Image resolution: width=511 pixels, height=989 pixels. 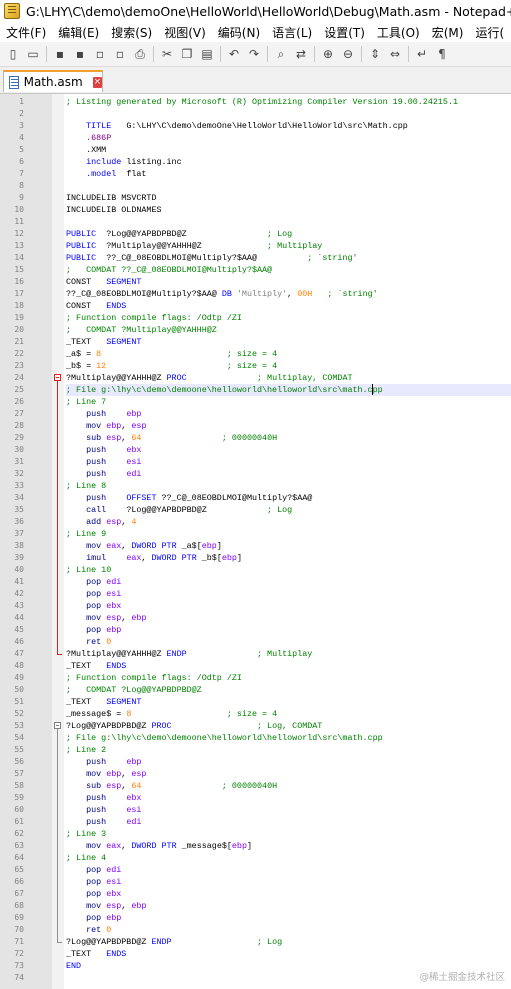 What do you see at coordinates (255, 510) in the screenshot?
I see `code-line: 35 call ?Log@@YAPBDPBD@Z ; Log` at bounding box center [255, 510].